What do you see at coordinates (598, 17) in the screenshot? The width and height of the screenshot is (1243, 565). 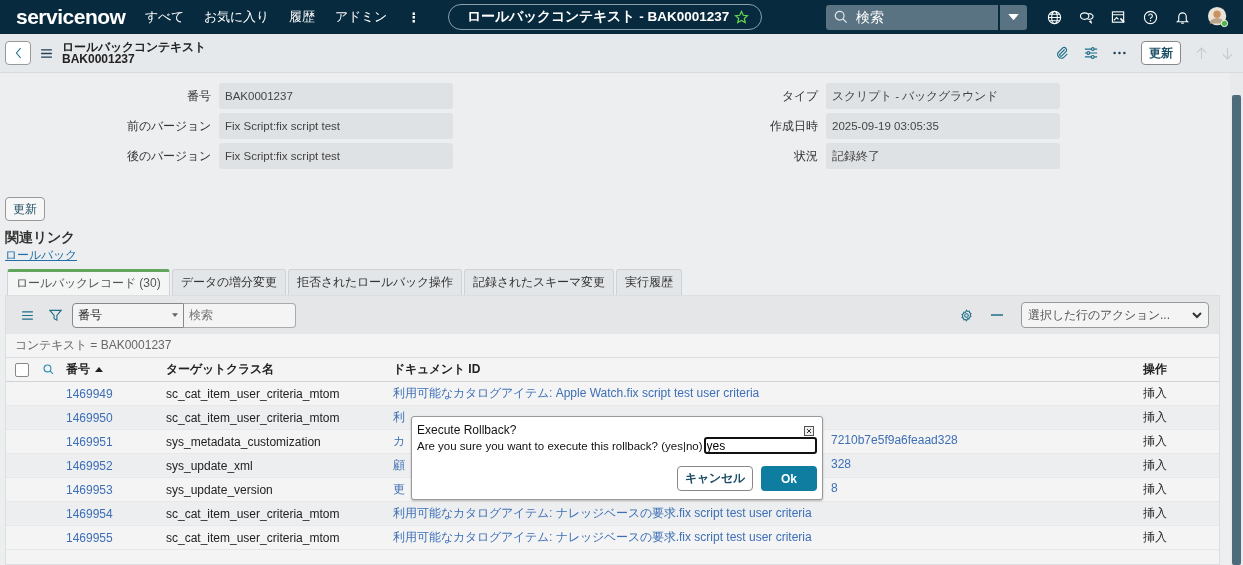 I see `context-title: ロールバックコンテキスト - BAK0001237` at bounding box center [598, 17].